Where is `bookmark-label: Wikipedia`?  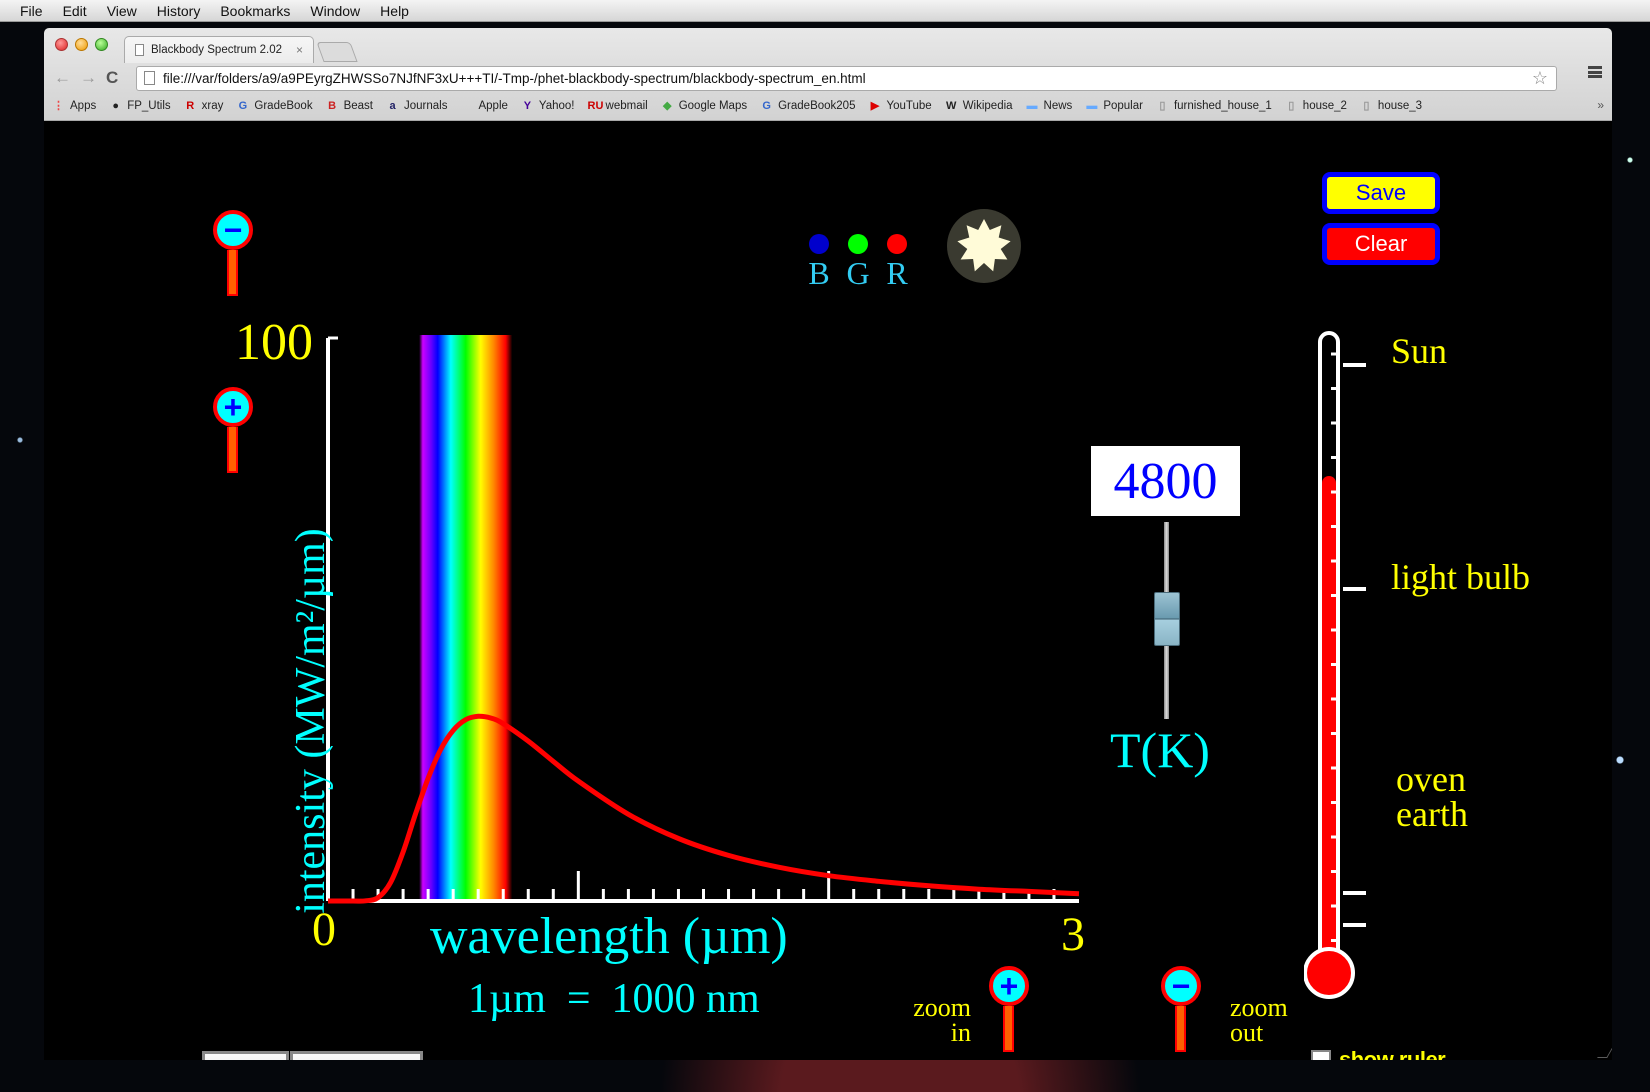 bookmark-label: Wikipedia is located at coordinates (987, 106).